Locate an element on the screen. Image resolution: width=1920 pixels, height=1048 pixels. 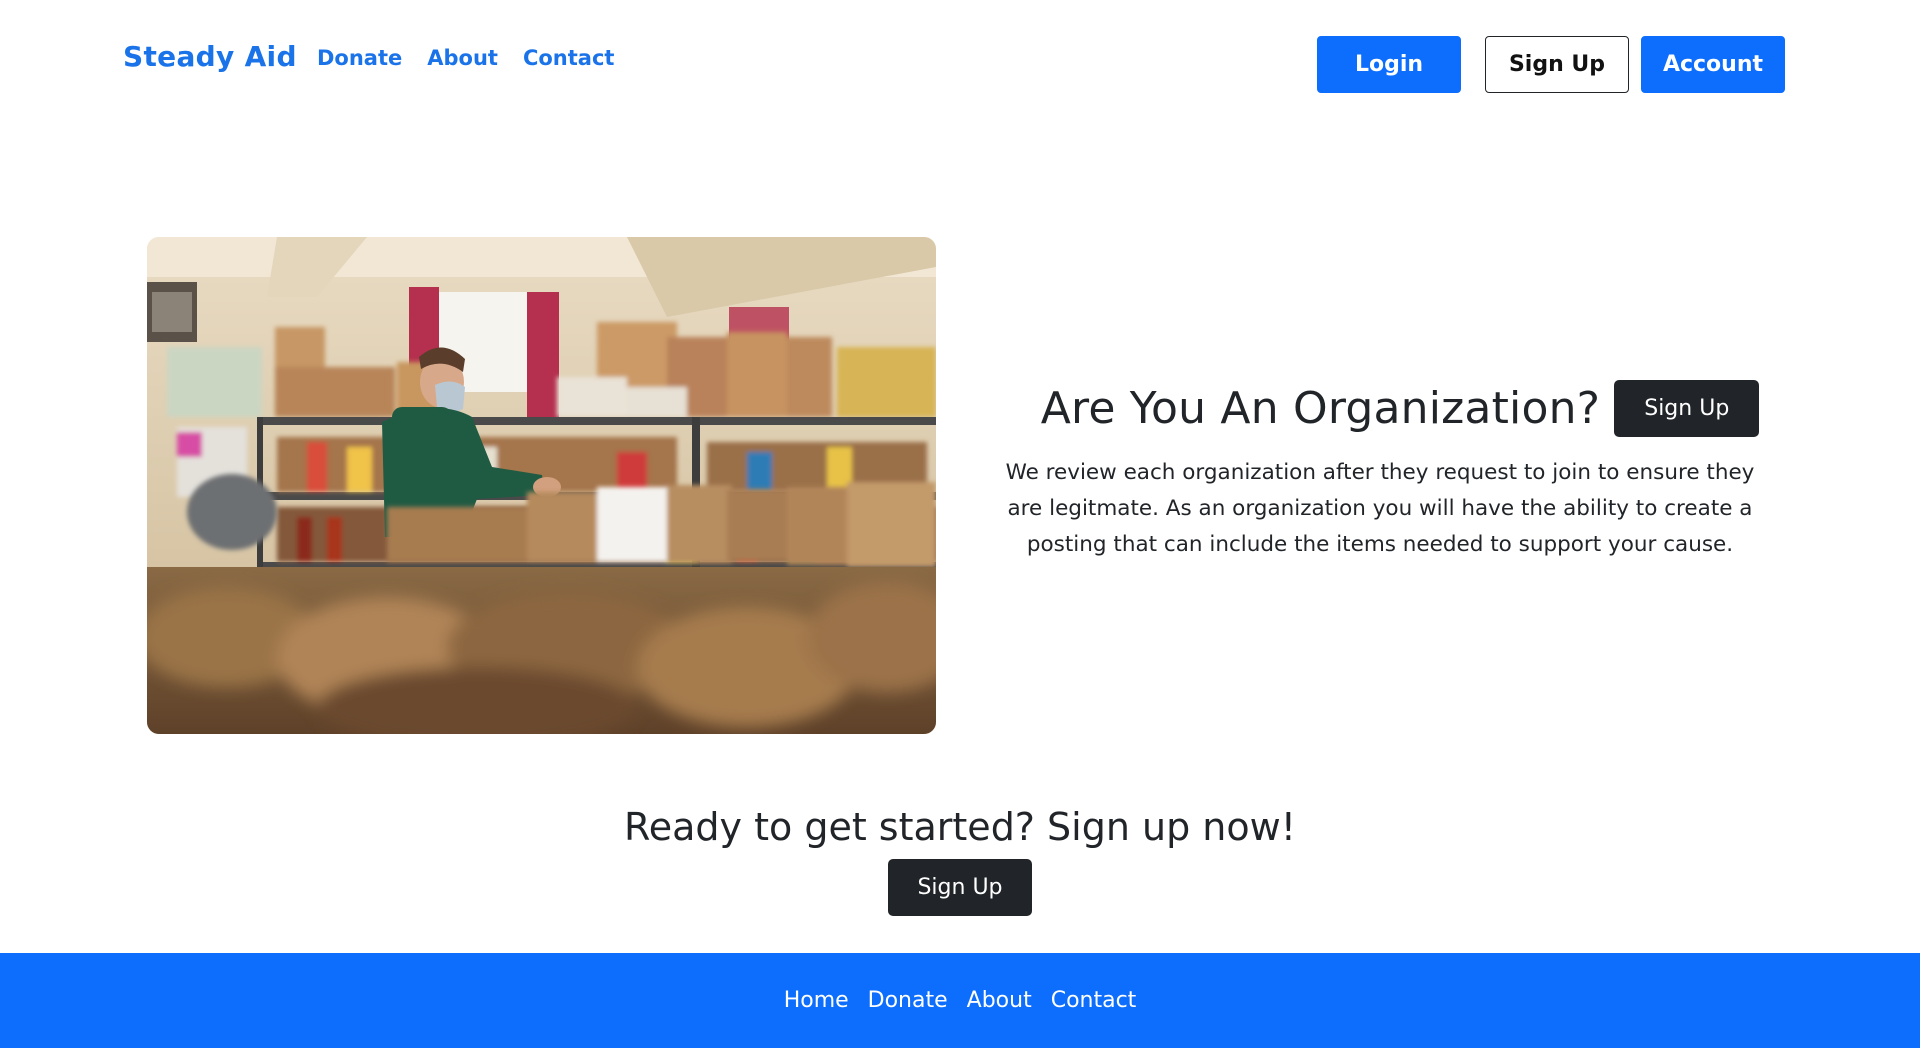
nav-link-about: About is located at coordinates (462, 58).